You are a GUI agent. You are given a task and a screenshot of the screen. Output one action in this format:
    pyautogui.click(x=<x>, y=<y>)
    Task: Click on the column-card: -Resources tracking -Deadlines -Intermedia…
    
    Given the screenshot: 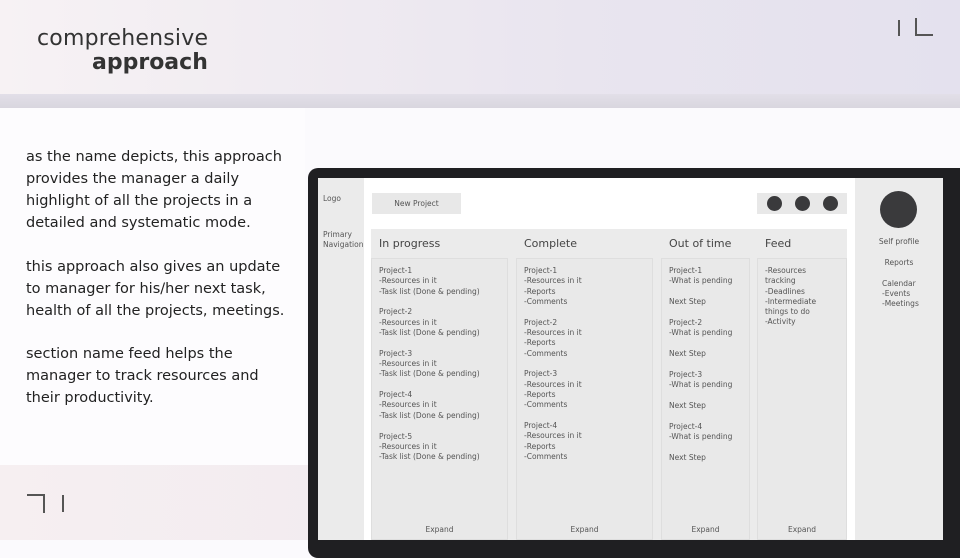 What is the action you would take?
    pyautogui.click(x=802, y=399)
    